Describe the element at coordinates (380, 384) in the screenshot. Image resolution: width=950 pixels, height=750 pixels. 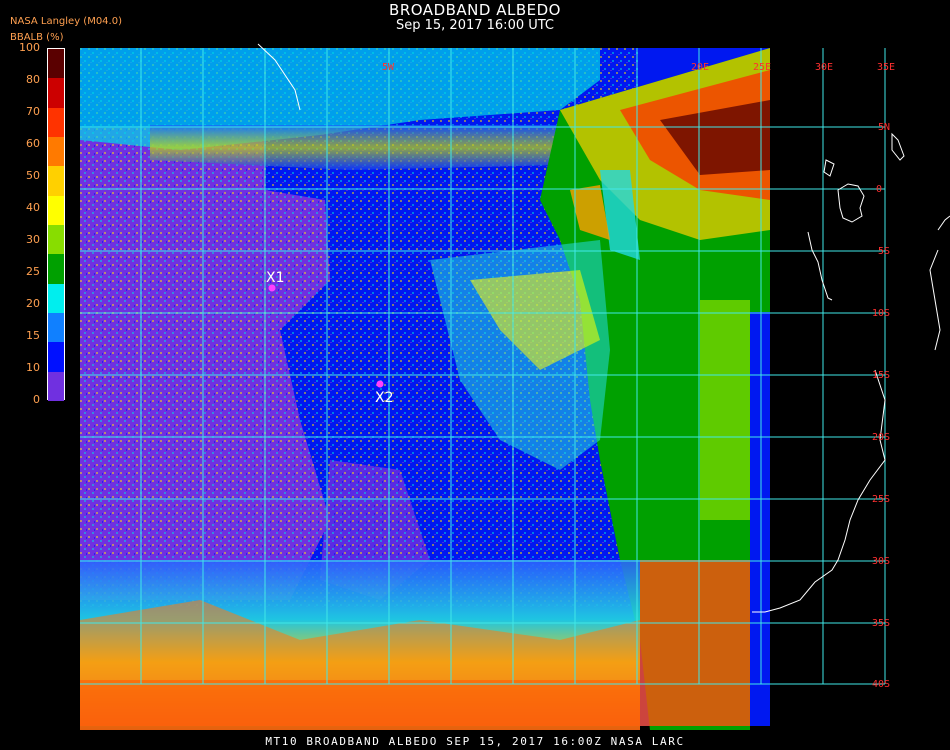
I see `marker-x2-dot` at that location.